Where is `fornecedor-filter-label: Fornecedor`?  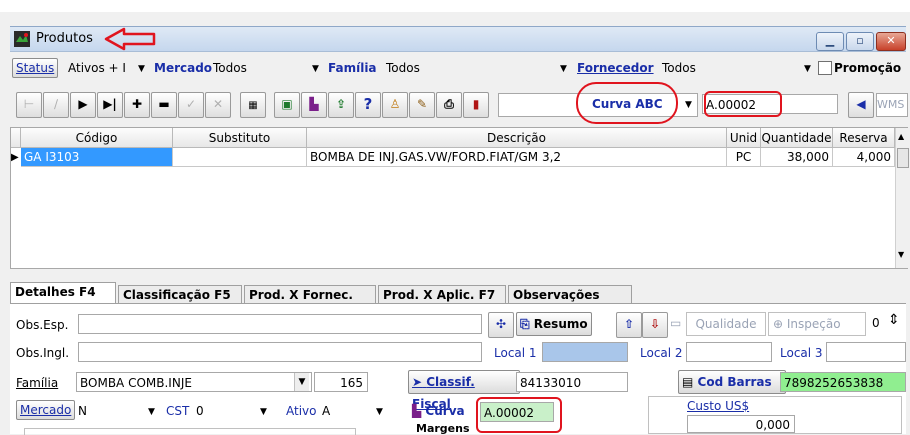
fornecedor-filter-label: Fornecedor is located at coordinates (615, 68).